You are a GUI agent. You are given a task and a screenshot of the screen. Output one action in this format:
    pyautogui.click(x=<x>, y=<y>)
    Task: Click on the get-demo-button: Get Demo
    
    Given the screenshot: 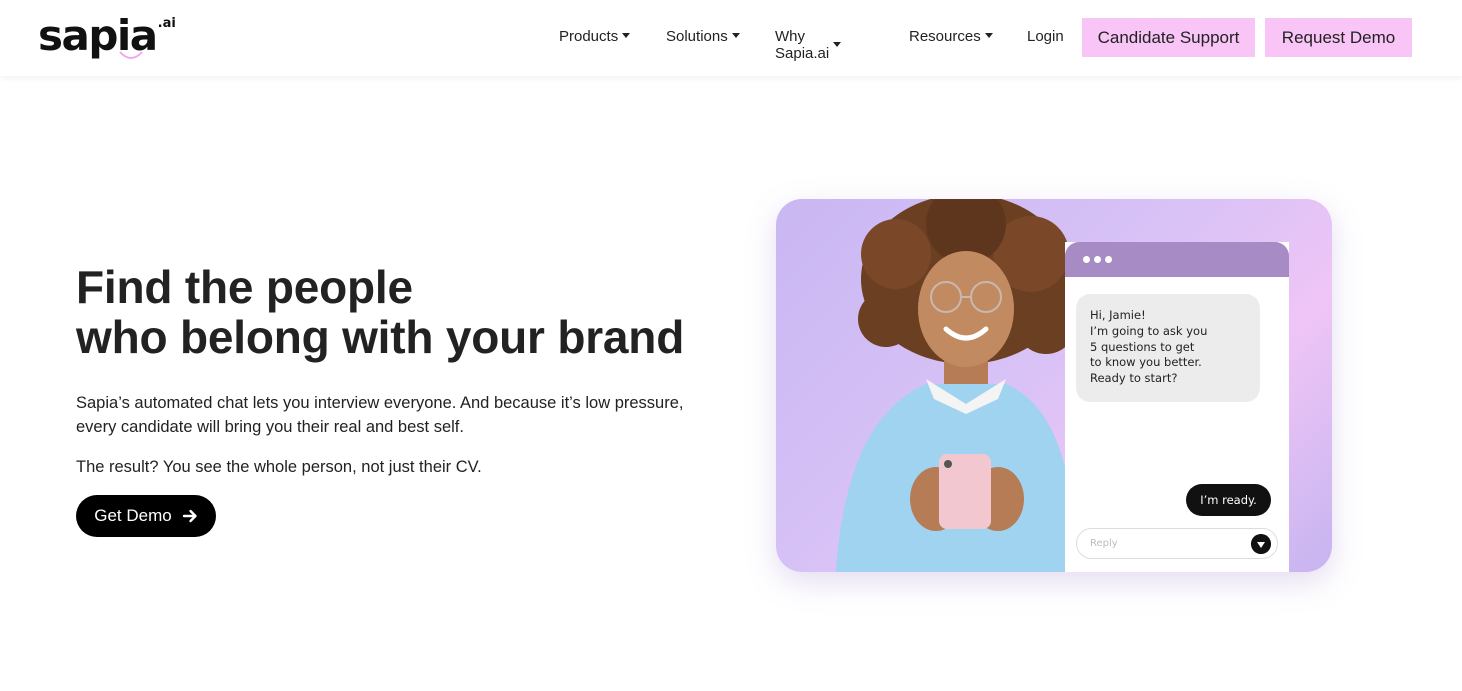 What is the action you would take?
    pyautogui.click(x=146, y=516)
    